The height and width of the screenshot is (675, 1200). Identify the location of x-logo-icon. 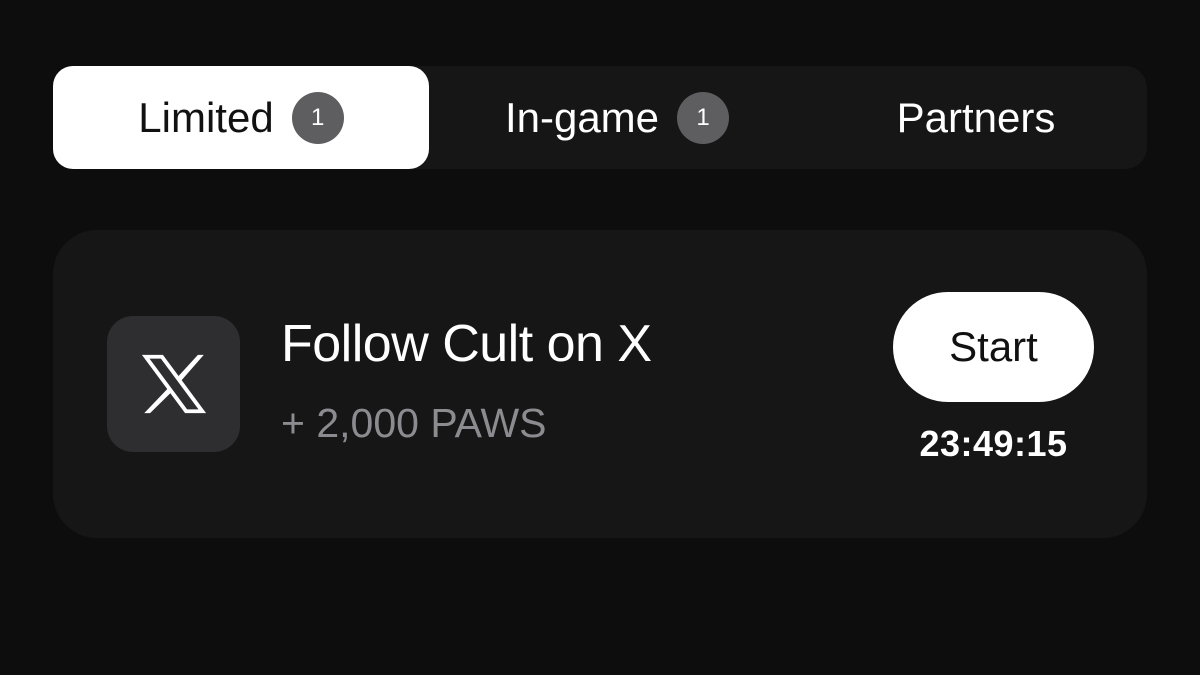
(173, 384).